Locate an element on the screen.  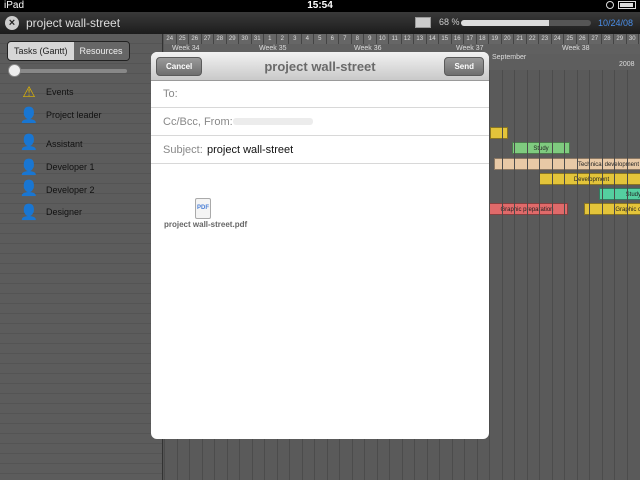
compose-title: project wall-street is located at coordinates (320, 66).